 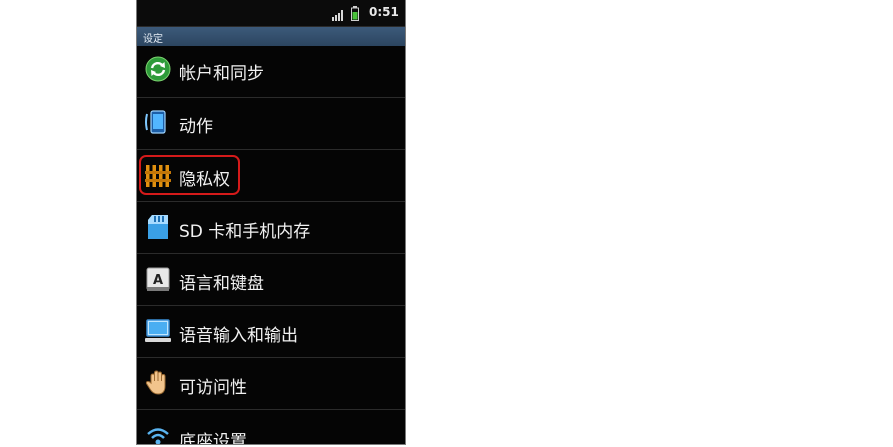 I want to click on menu-item-sd-storage: SD 卡和手机内存, so click(x=271, y=228).